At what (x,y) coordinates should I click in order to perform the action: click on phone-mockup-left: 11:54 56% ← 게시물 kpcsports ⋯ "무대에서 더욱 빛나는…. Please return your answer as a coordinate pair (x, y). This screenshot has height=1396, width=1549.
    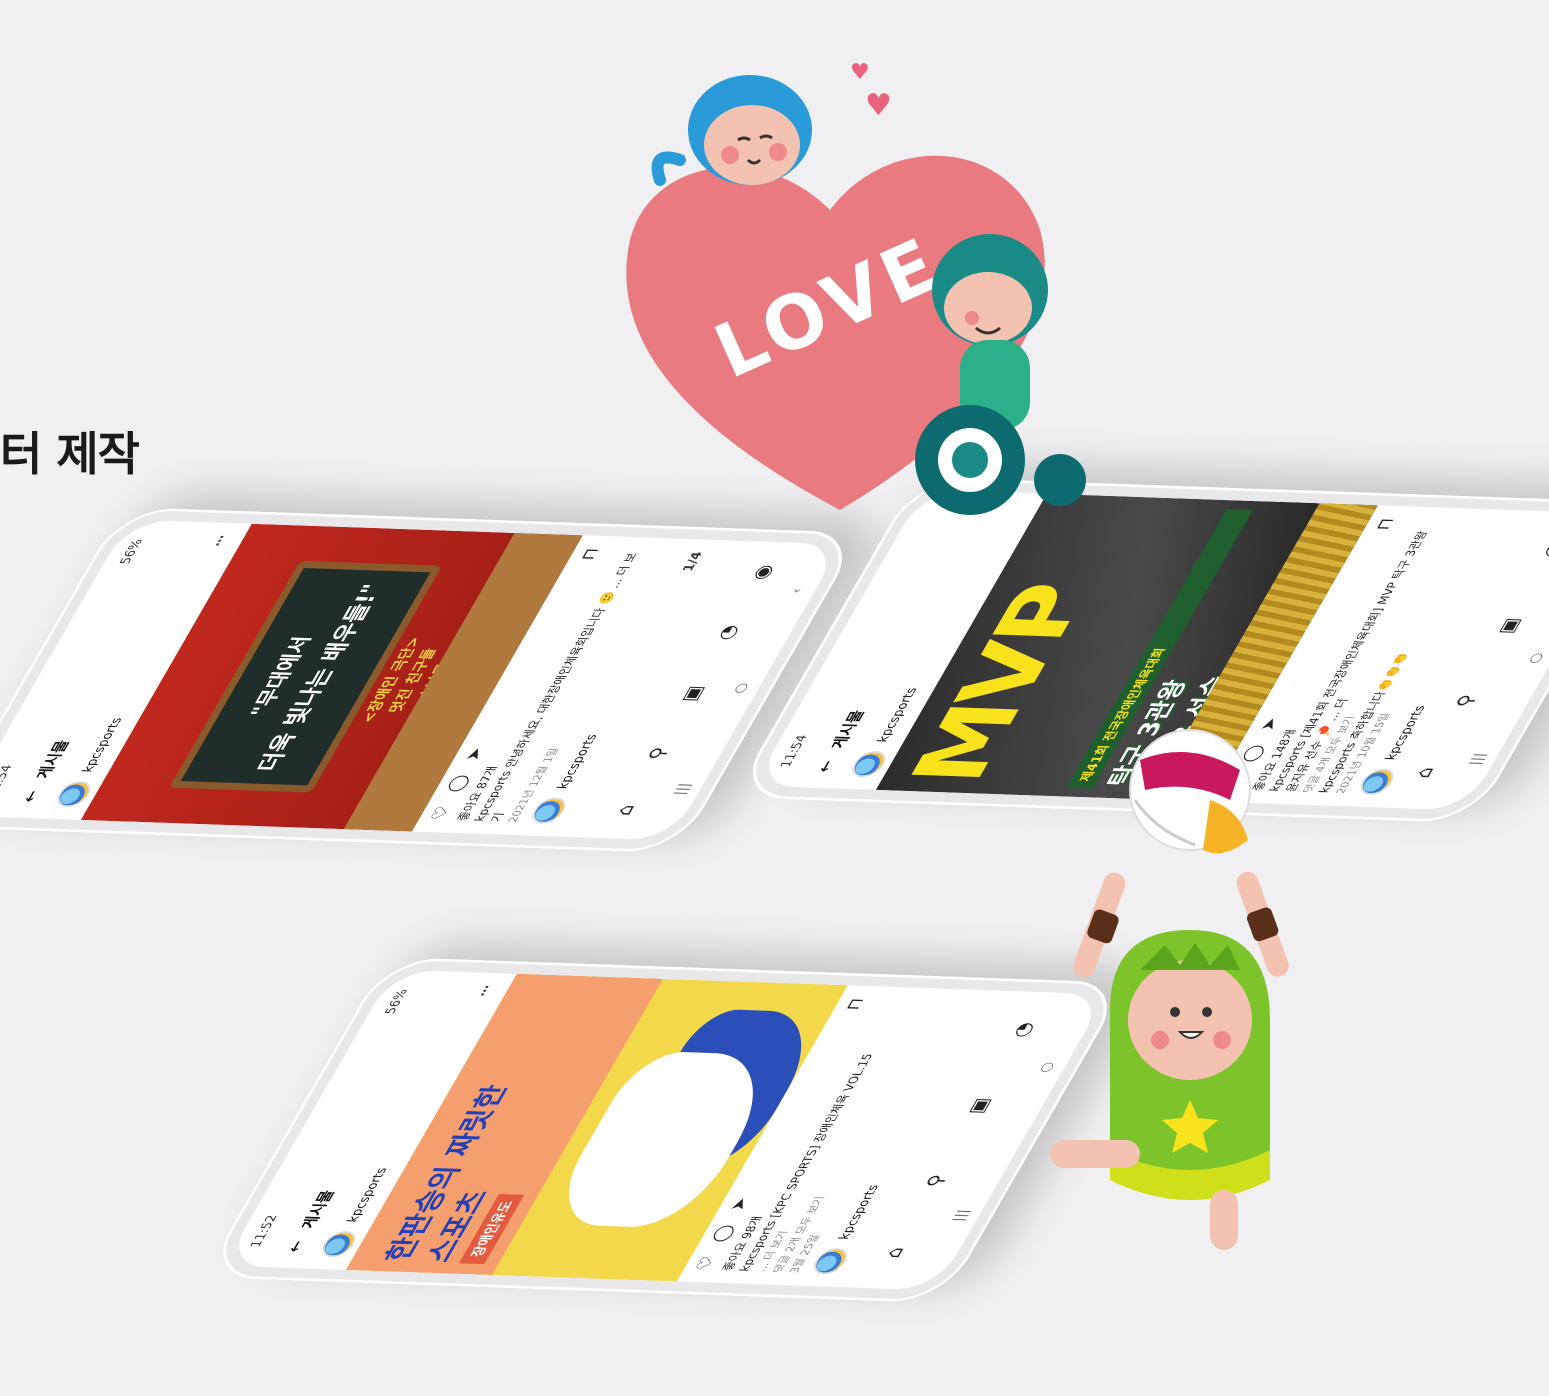
    Looking at the image, I should click on (431, 680).